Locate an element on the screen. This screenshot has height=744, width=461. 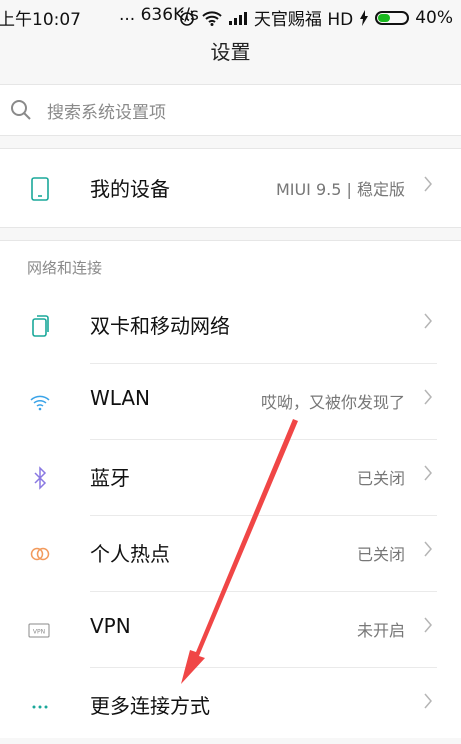
my-device-label: 我的设备 is located at coordinates (130, 189).